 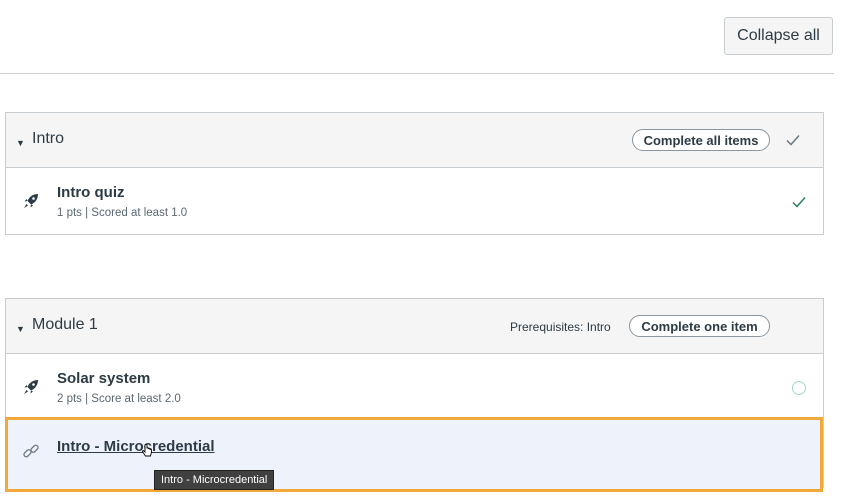 What do you see at coordinates (214, 480) in the screenshot?
I see `tooltip: Intro - Microcredential` at bounding box center [214, 480].